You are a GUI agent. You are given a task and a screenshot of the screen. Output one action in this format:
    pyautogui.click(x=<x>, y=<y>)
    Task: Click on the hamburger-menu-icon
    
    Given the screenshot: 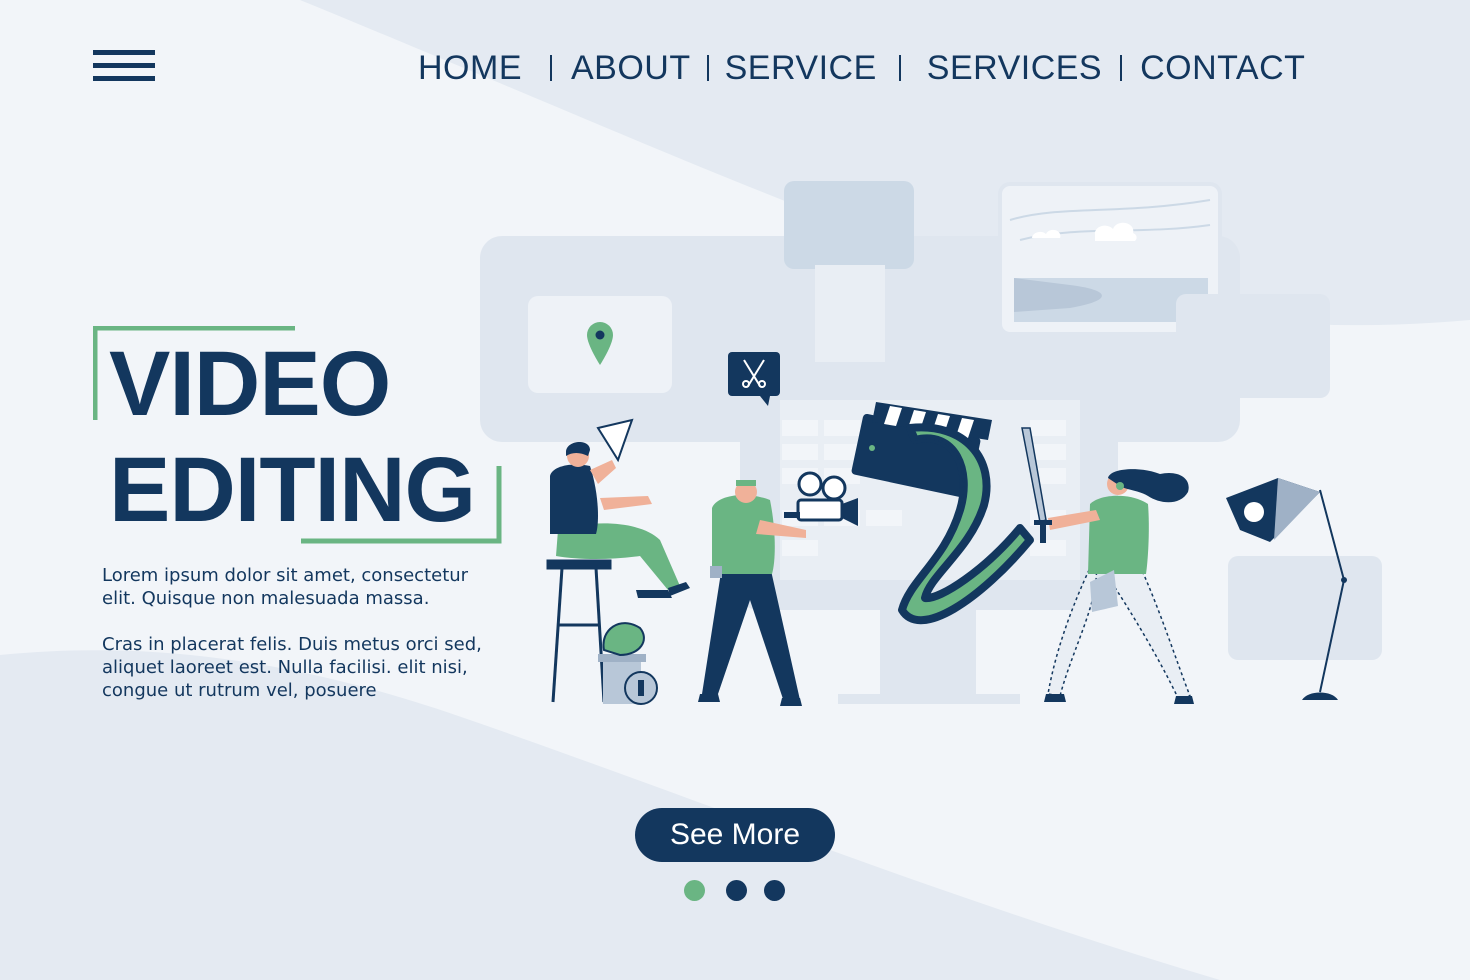 What is the action you would take?
    pyautogui.click(x=124, y=66)
    